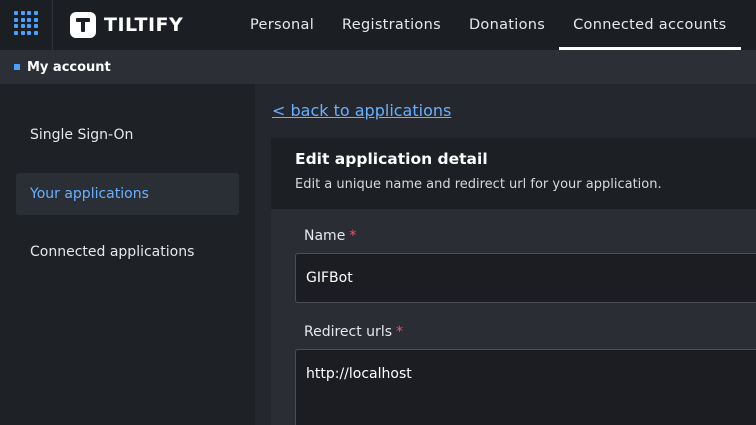 The width and height of the screenshot is (756, 425). I want to click on brand-name: TILTIFY, so click(144, 25).